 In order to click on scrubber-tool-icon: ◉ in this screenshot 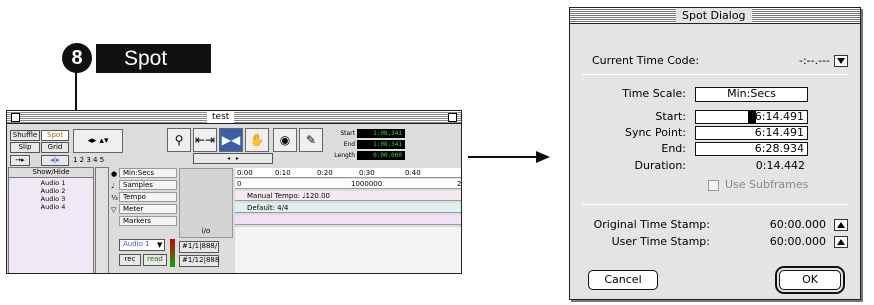, I will do `click(285, 140)`.